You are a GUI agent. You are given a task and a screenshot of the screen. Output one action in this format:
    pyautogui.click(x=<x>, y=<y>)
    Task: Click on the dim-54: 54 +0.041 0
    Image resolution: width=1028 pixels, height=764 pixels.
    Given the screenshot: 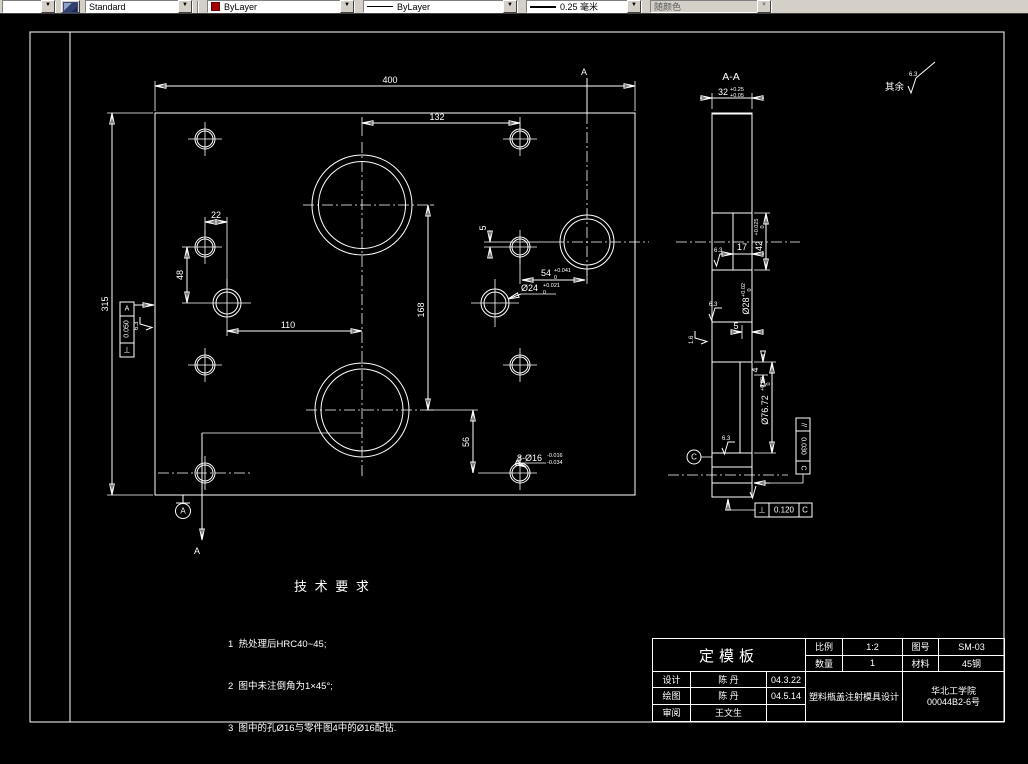 What is the action you would take?
    pyautogui.click(x=553, y=270)
    